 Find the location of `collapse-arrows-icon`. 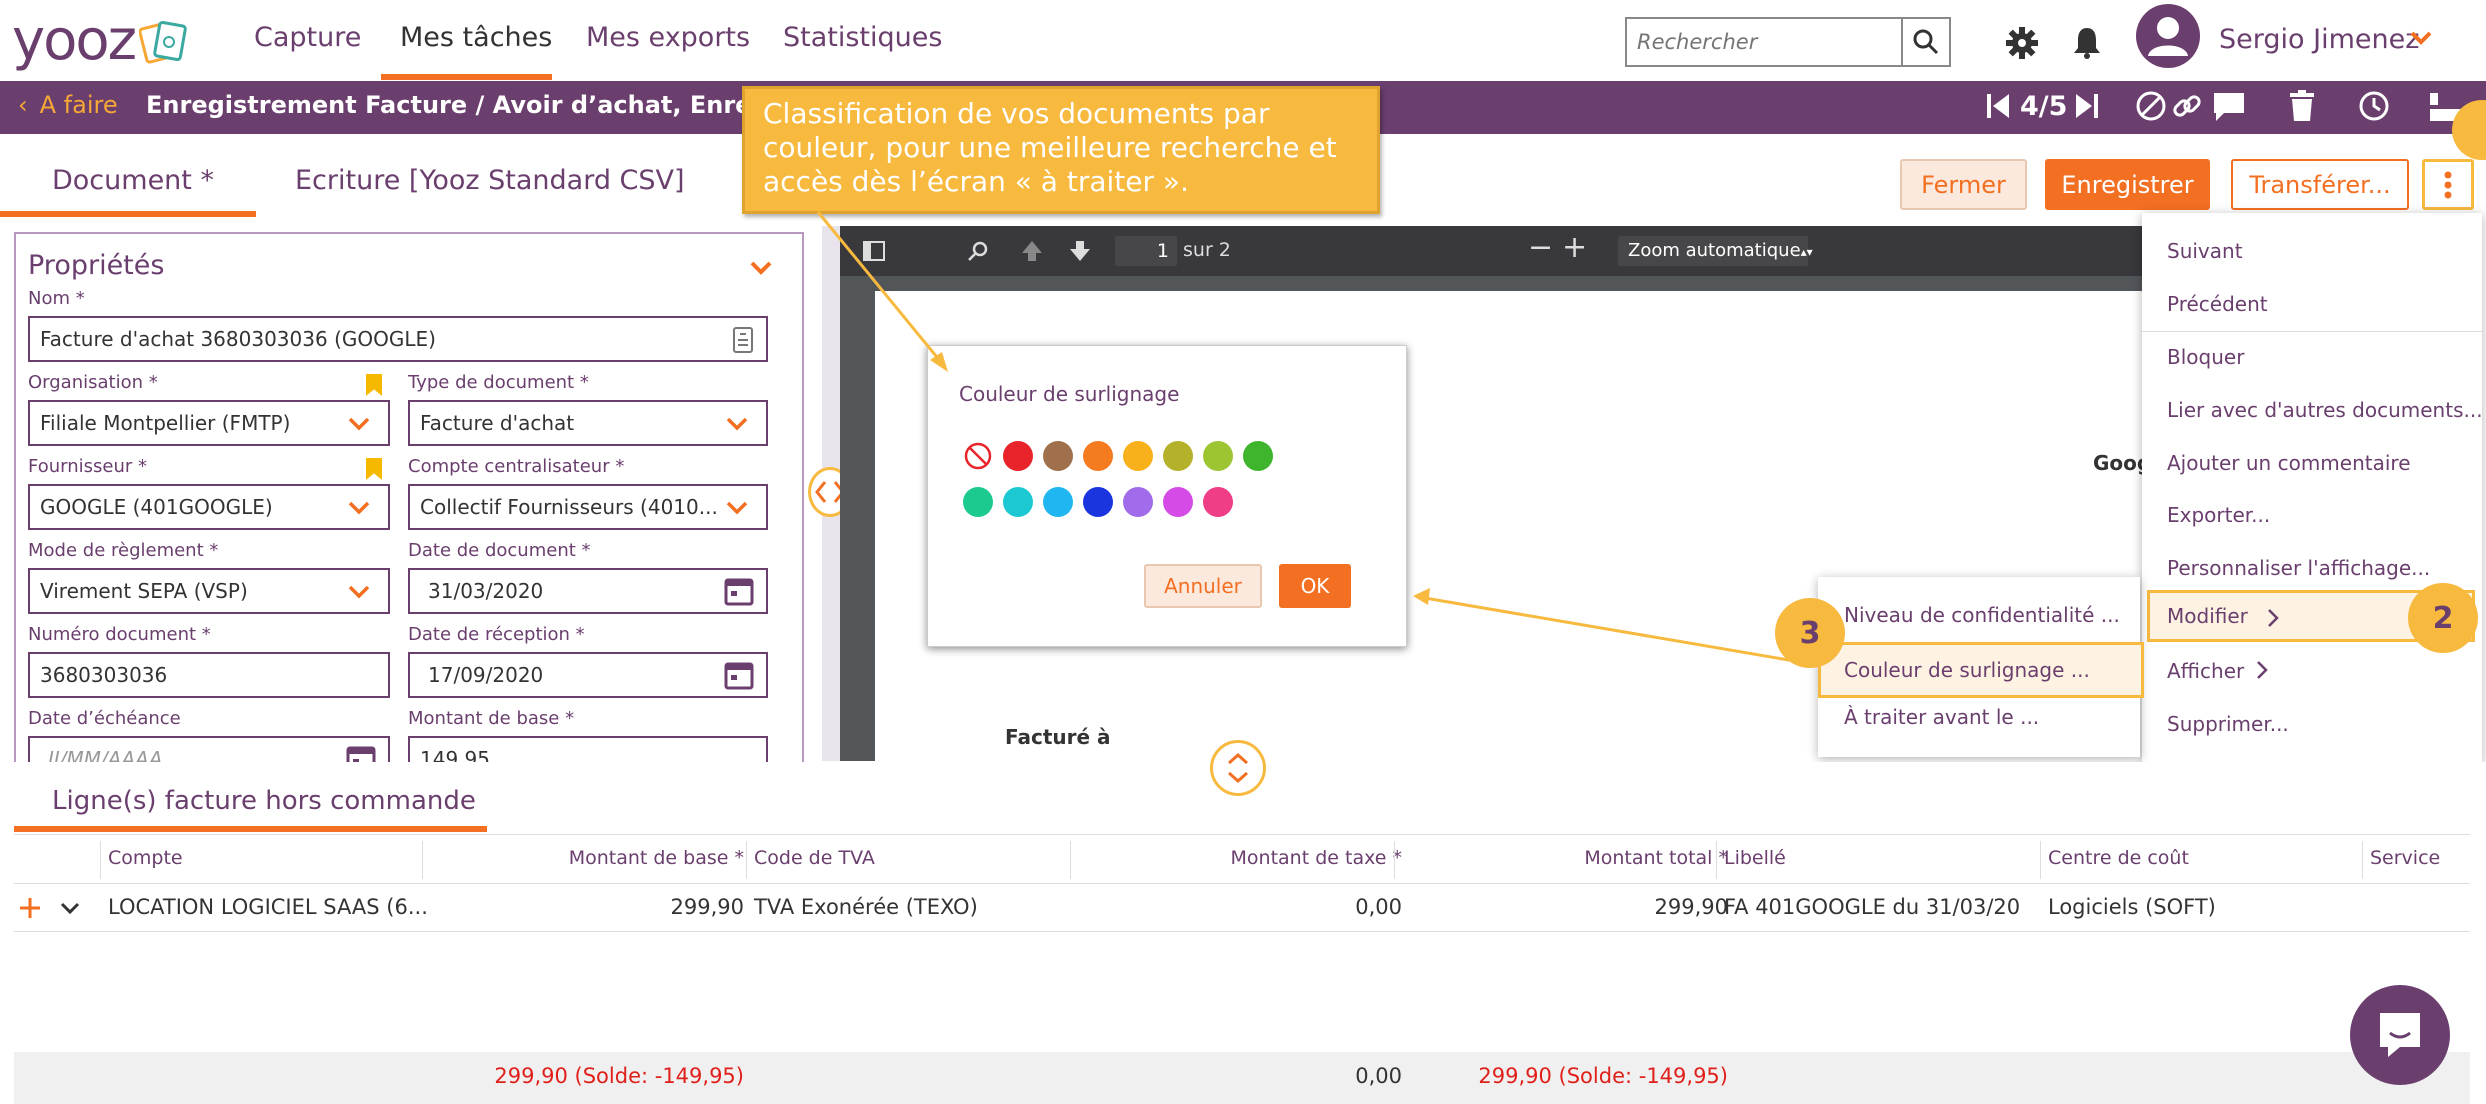

collapse-arrows-icon is located at coordinates (1238, 768).